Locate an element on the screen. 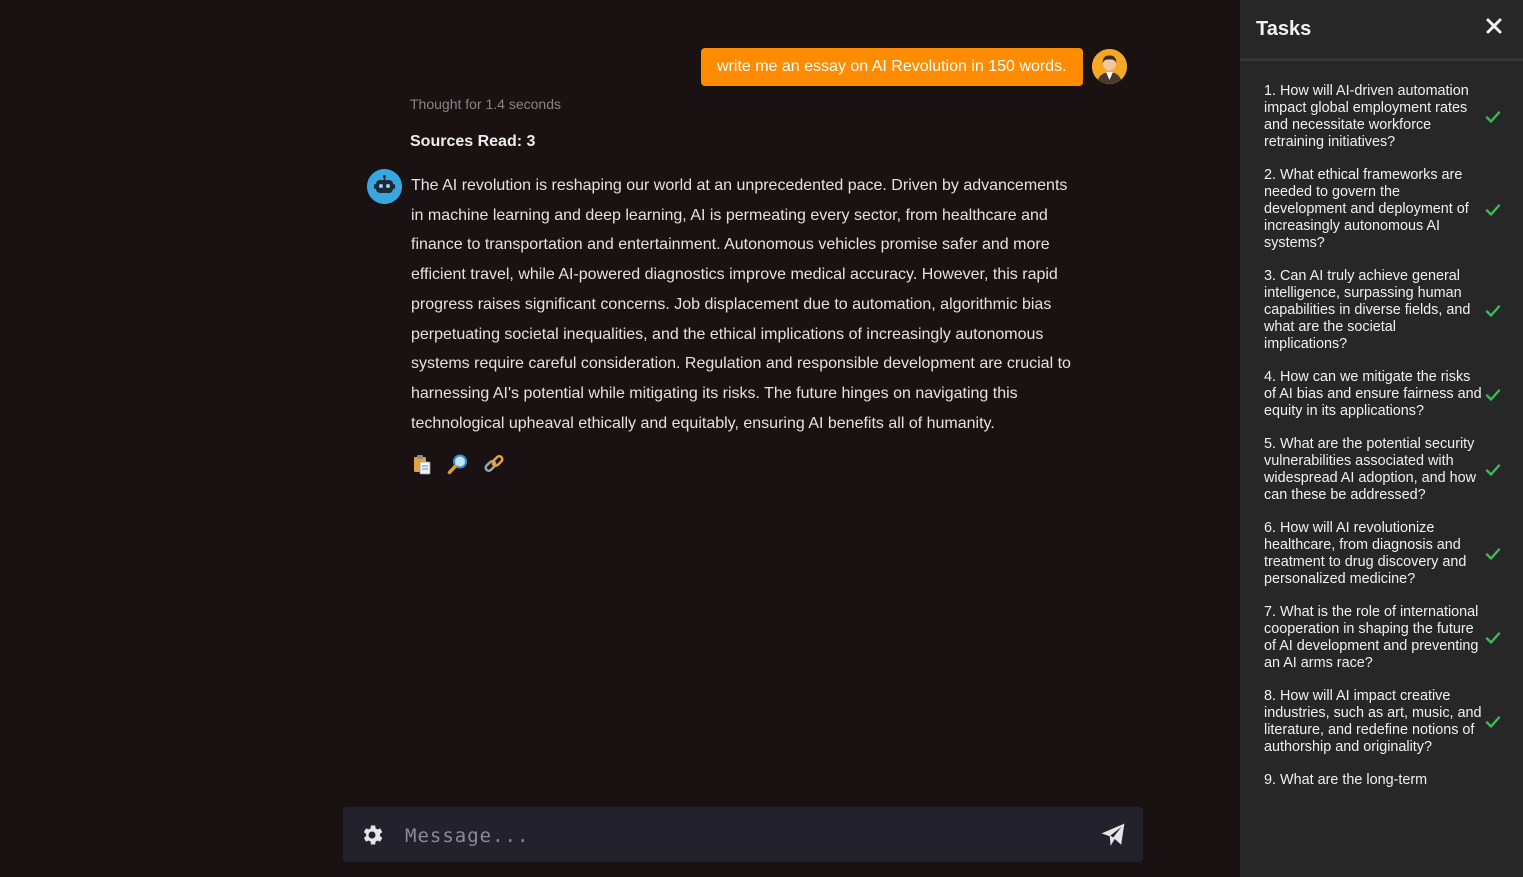 The width and height of the screenshot is (1523, 877). task-item: 9. What are the long-term is located at coordinates (1381, 780).